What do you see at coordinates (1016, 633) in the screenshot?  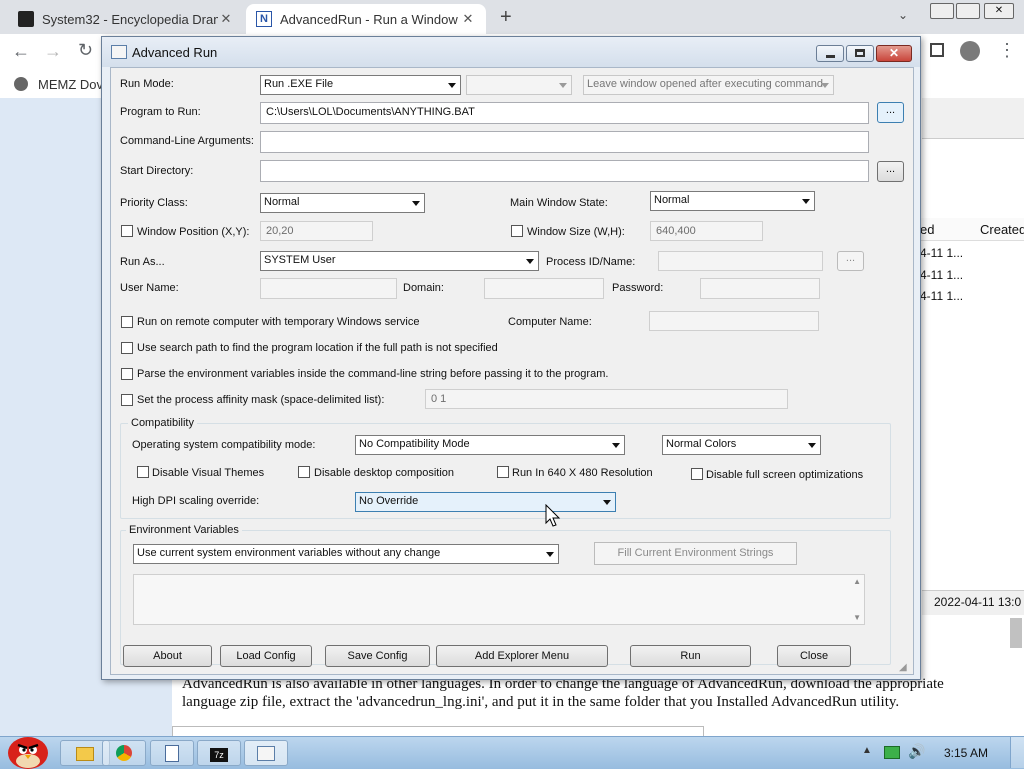 I see `page-scrollbar-thumb` at bounding box center [1016, 633].